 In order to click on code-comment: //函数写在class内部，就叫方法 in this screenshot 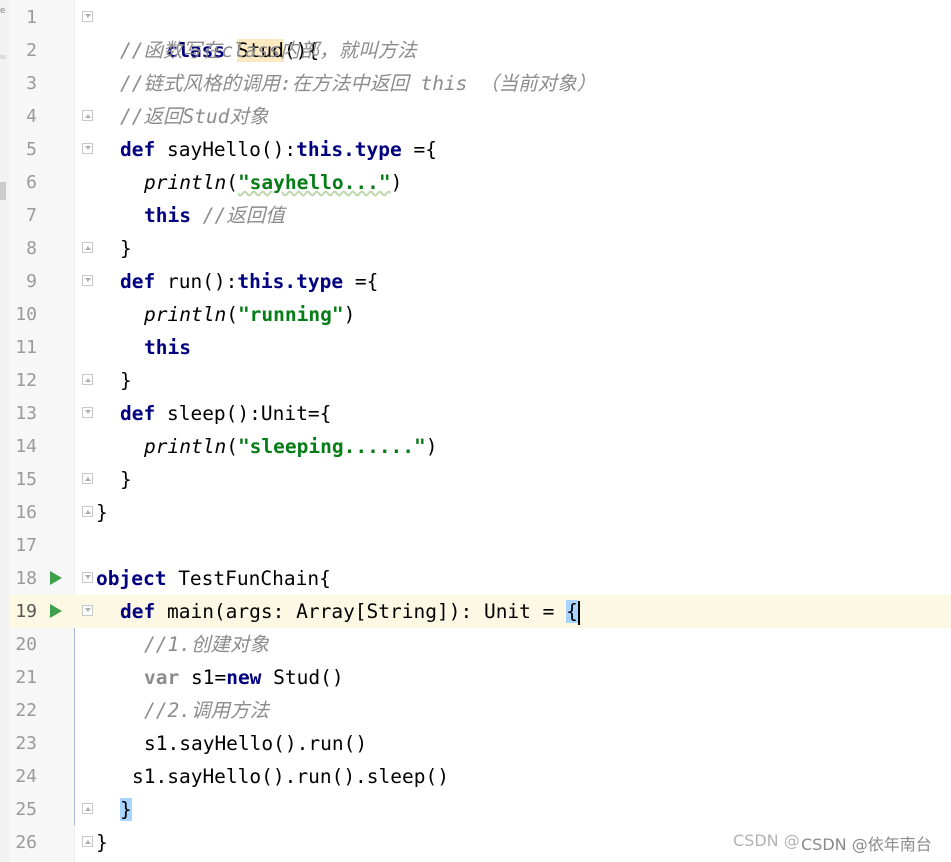, I will do `click(268, 50)`.